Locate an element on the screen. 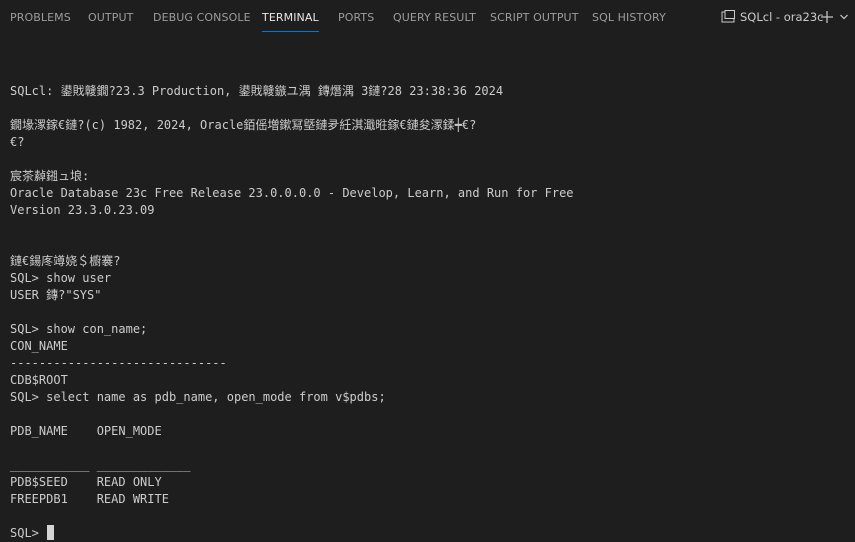 The image size is (855, 542). terminal-line: CDB$ROOT is located at coordinates (39, 380).